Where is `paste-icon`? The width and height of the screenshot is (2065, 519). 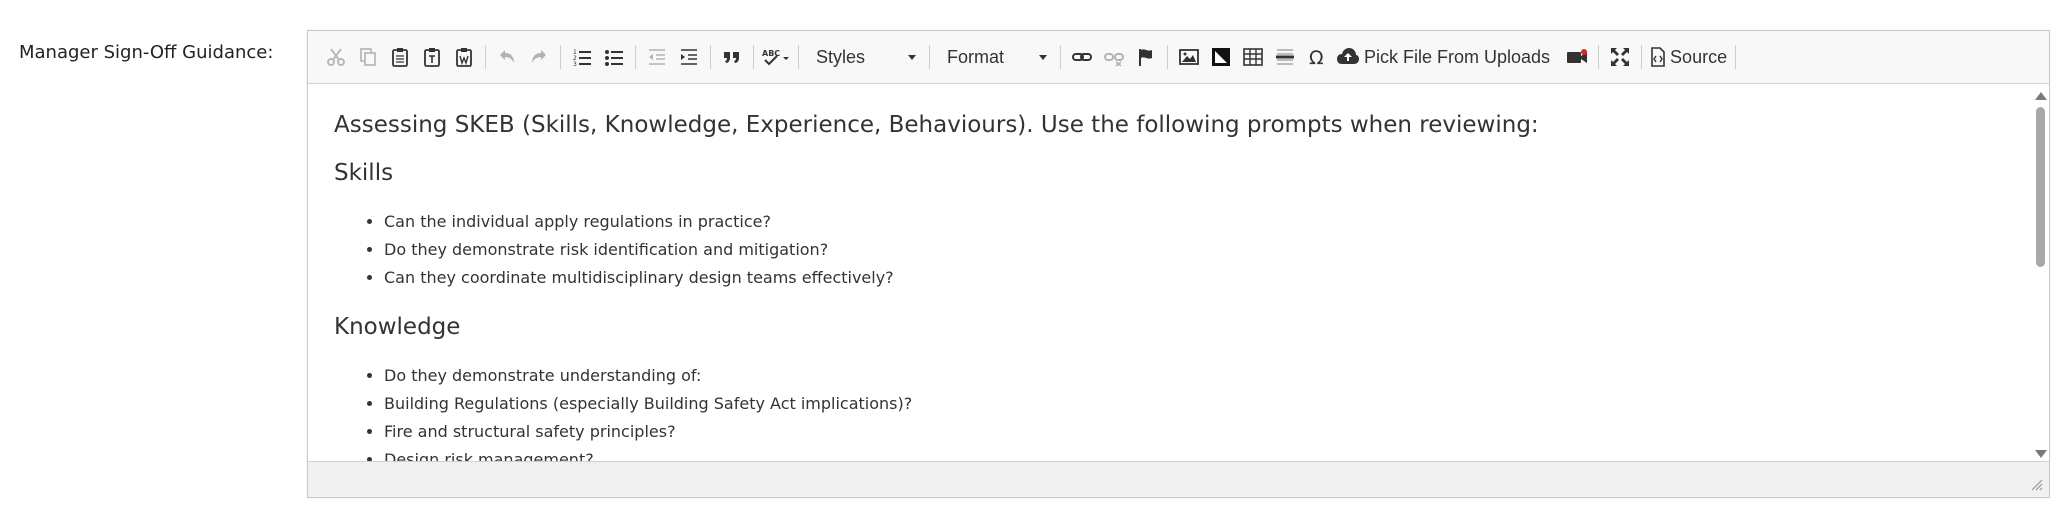
paste-icon is located at coordinates (400, 57).